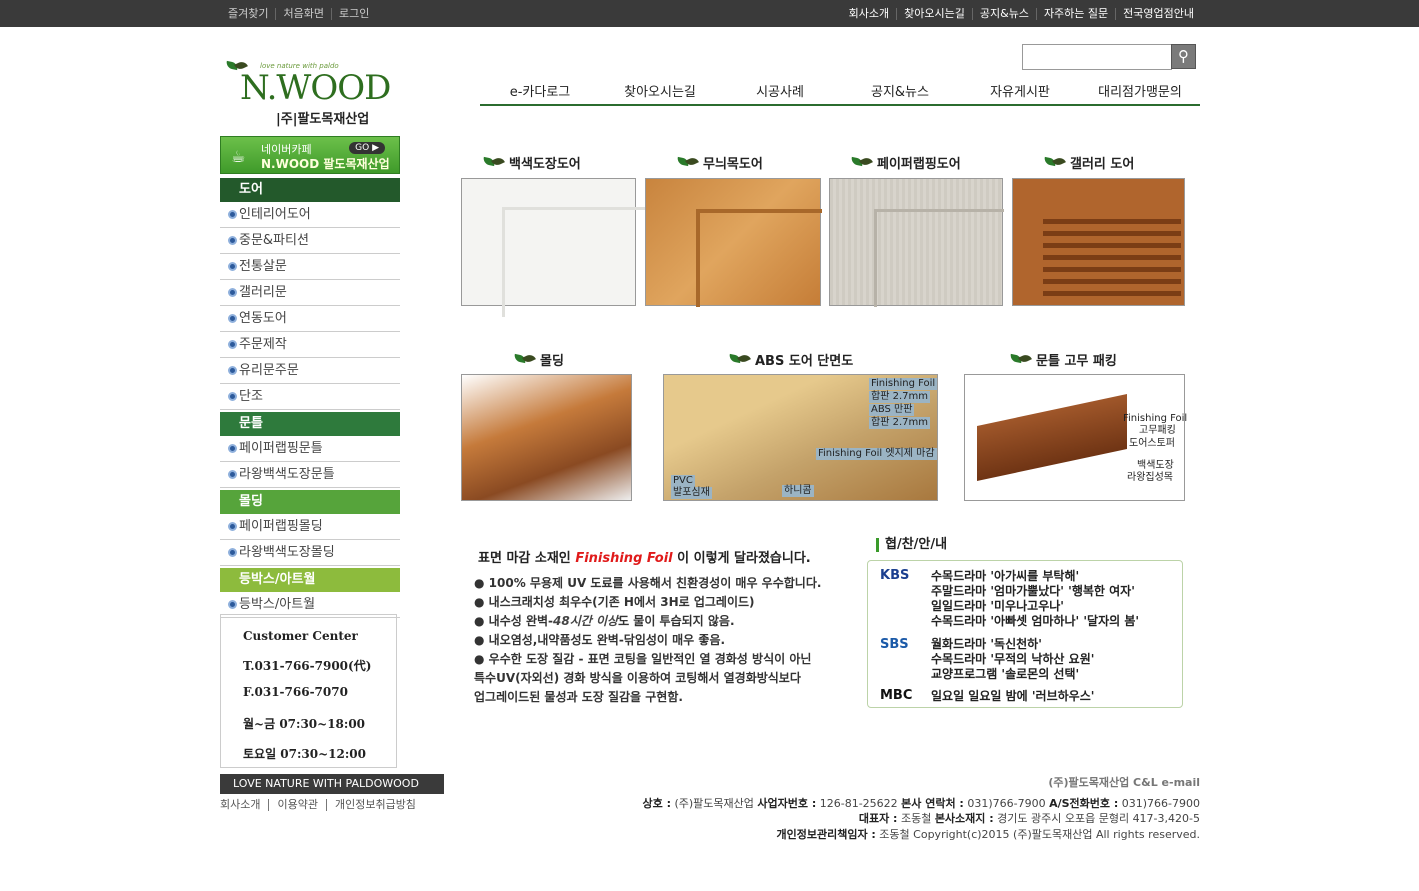 Image resolution: width=1419 pixels, height=891 pixels. What do you see at coordinates (367, 148) in the screenshot?
I see `cafe-go: GO ▶` at bounding box center [367, 148].